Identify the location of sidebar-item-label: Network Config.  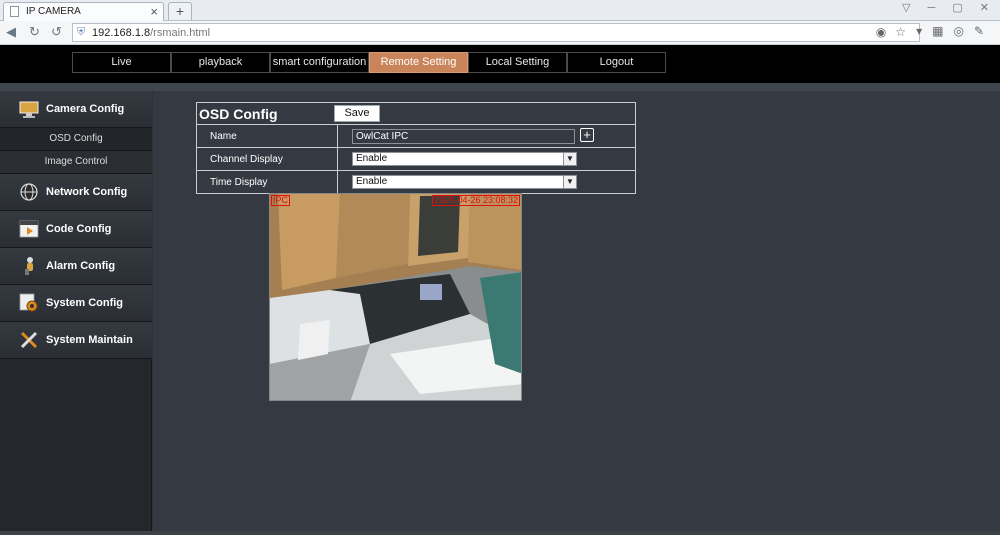
(87, 192).